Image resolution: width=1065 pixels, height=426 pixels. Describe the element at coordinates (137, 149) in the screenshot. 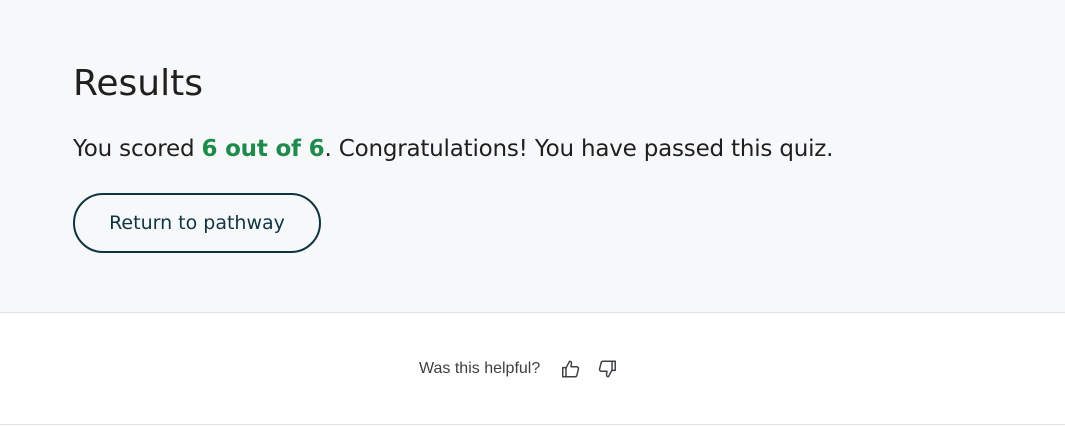

I see `score-prefix: You scored` at that location.